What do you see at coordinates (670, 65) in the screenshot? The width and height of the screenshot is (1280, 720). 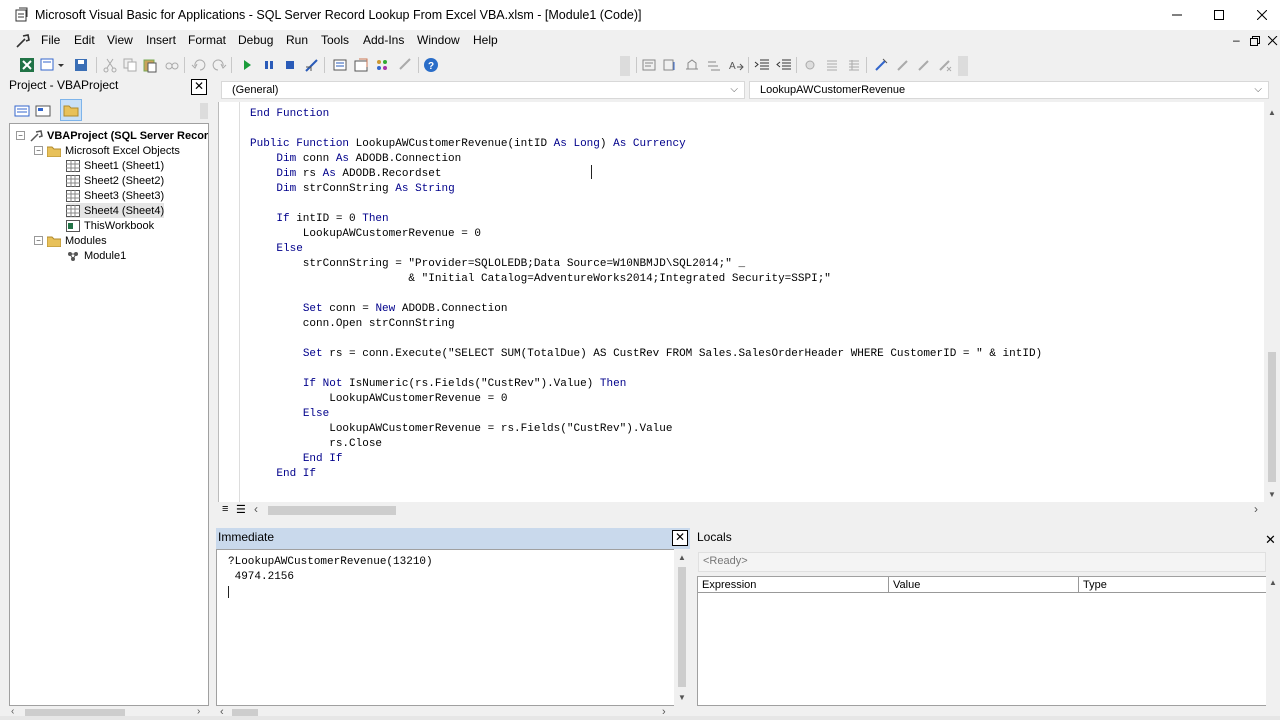 I see `list-constants-icon` at bounding box center [670, 65].